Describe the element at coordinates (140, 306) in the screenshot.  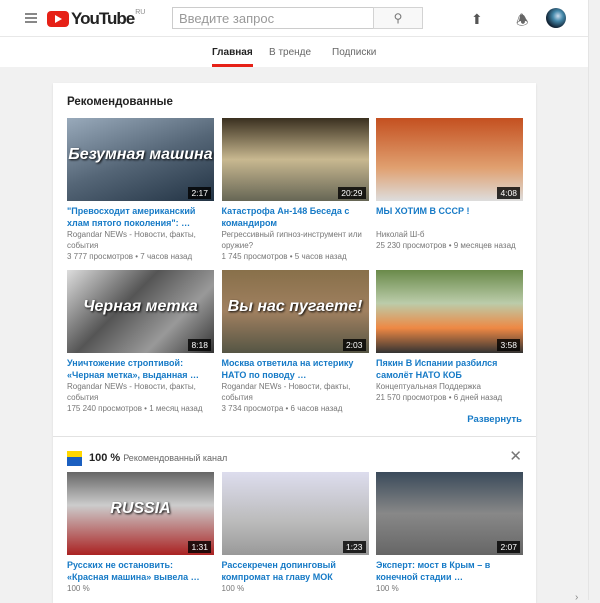
I see `thumbnail-text: Черная метка` at that location.